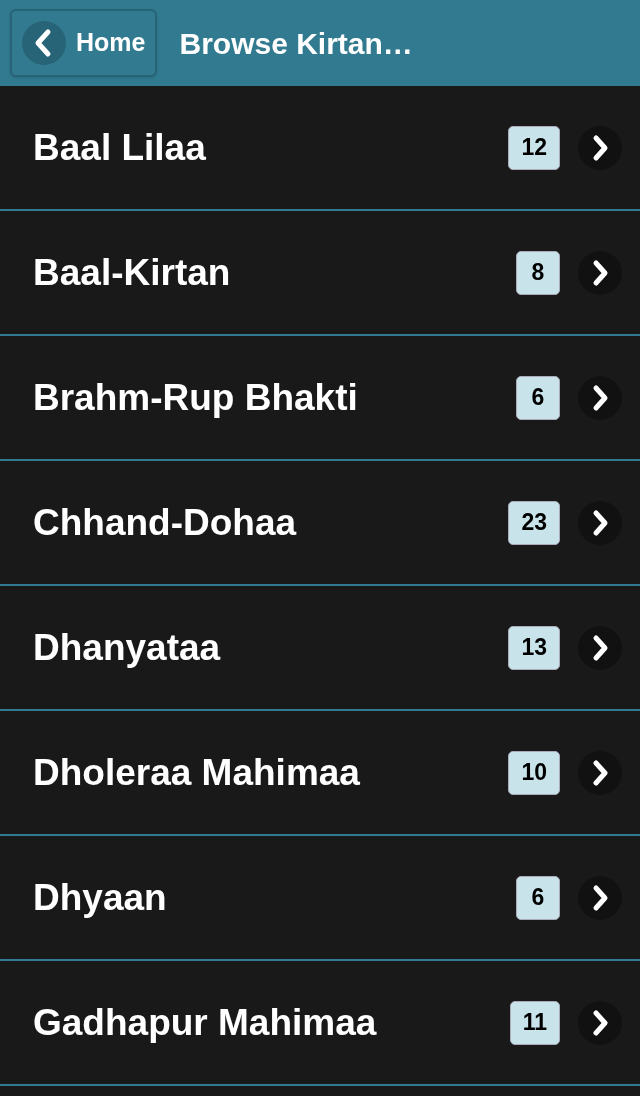 The width and height of the screenshot is (640, 1096). Describe the element at coordinates (534, 147) in the screenshot. I see `count-badge: 12` at that location.